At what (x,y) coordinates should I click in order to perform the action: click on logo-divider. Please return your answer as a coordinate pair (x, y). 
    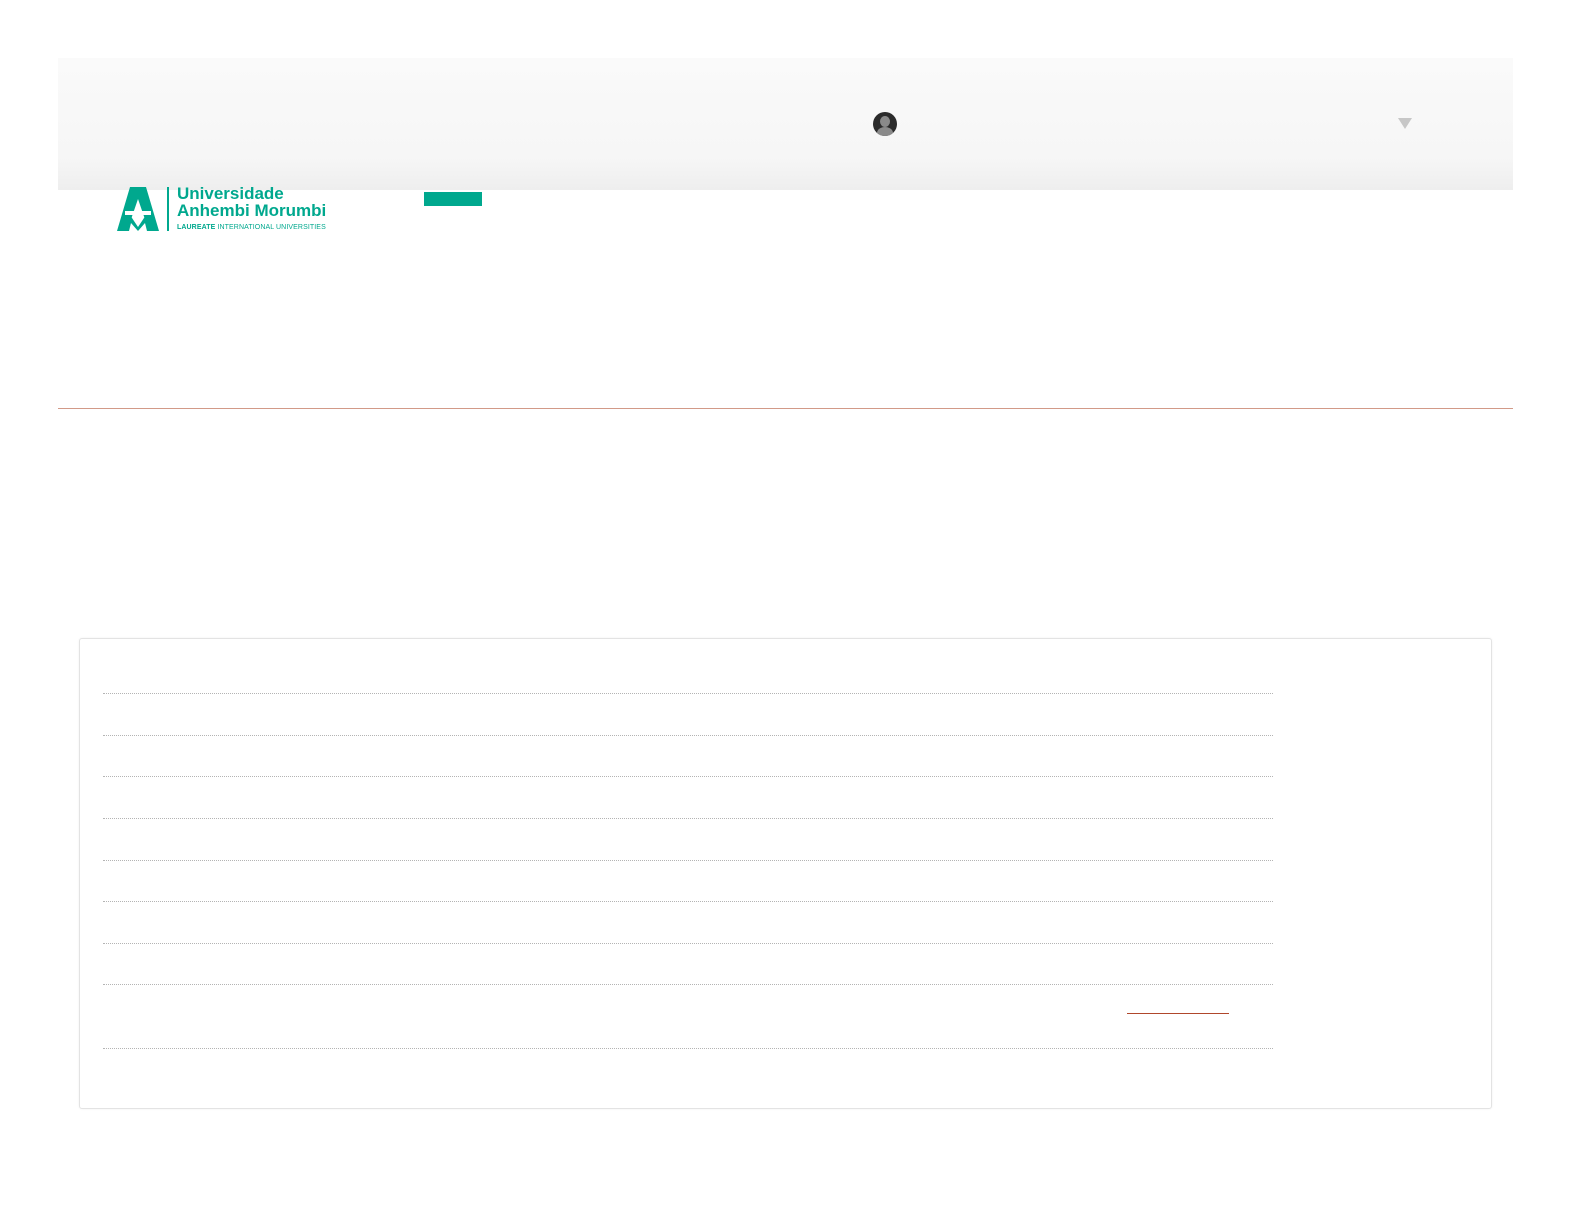
    Looking at the image, I should click on (168, 209).